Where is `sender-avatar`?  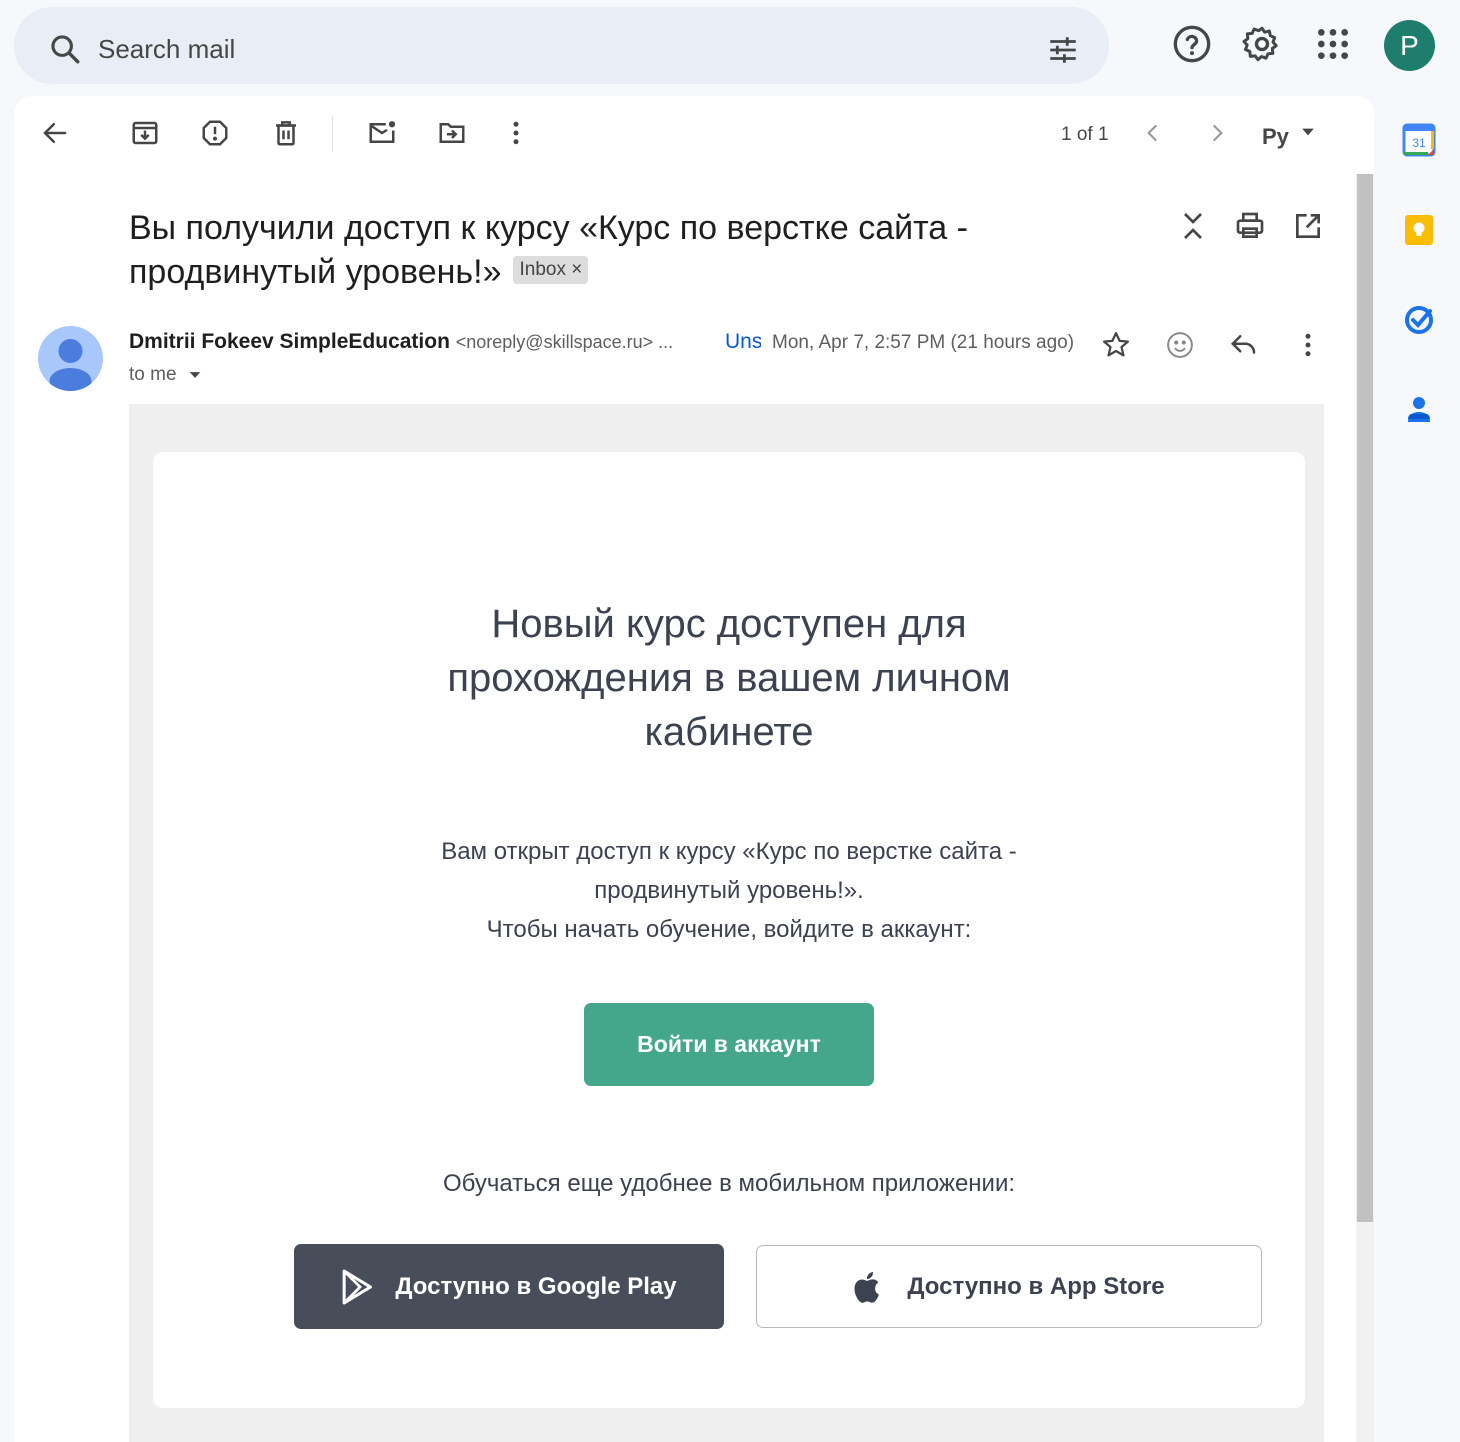
sender-avatar is located at coordinates (70, 358).